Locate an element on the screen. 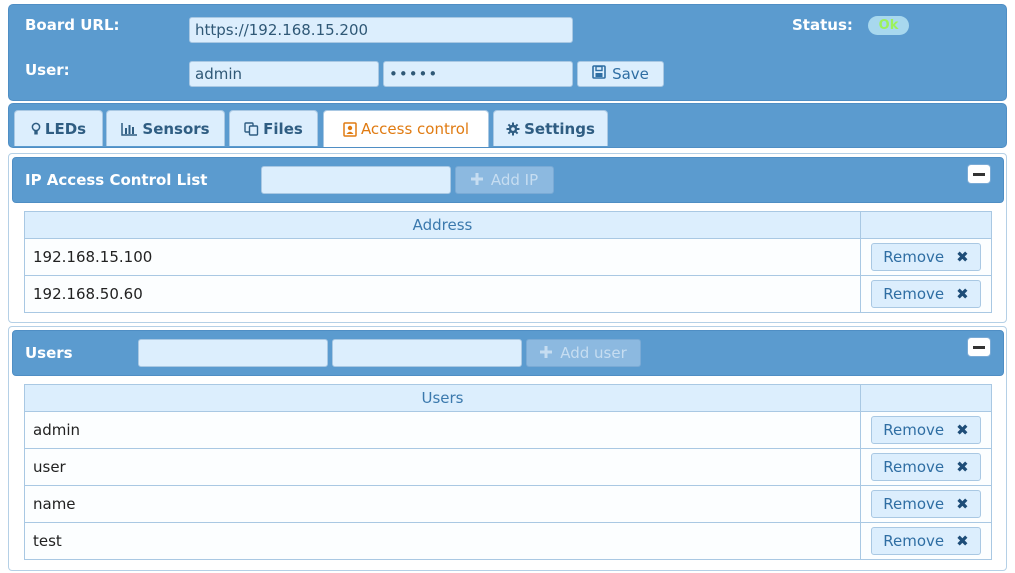  tab-files-label: Files is located at coordinates (283, 128).